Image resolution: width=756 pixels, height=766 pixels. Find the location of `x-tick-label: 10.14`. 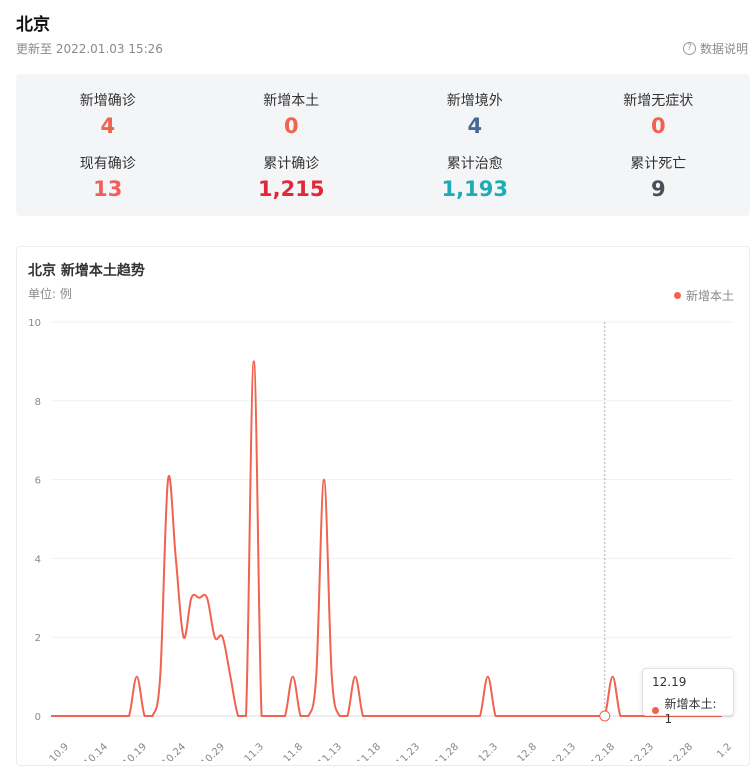

x-tick-label: 10.14 is located at coordinates (96, 751).